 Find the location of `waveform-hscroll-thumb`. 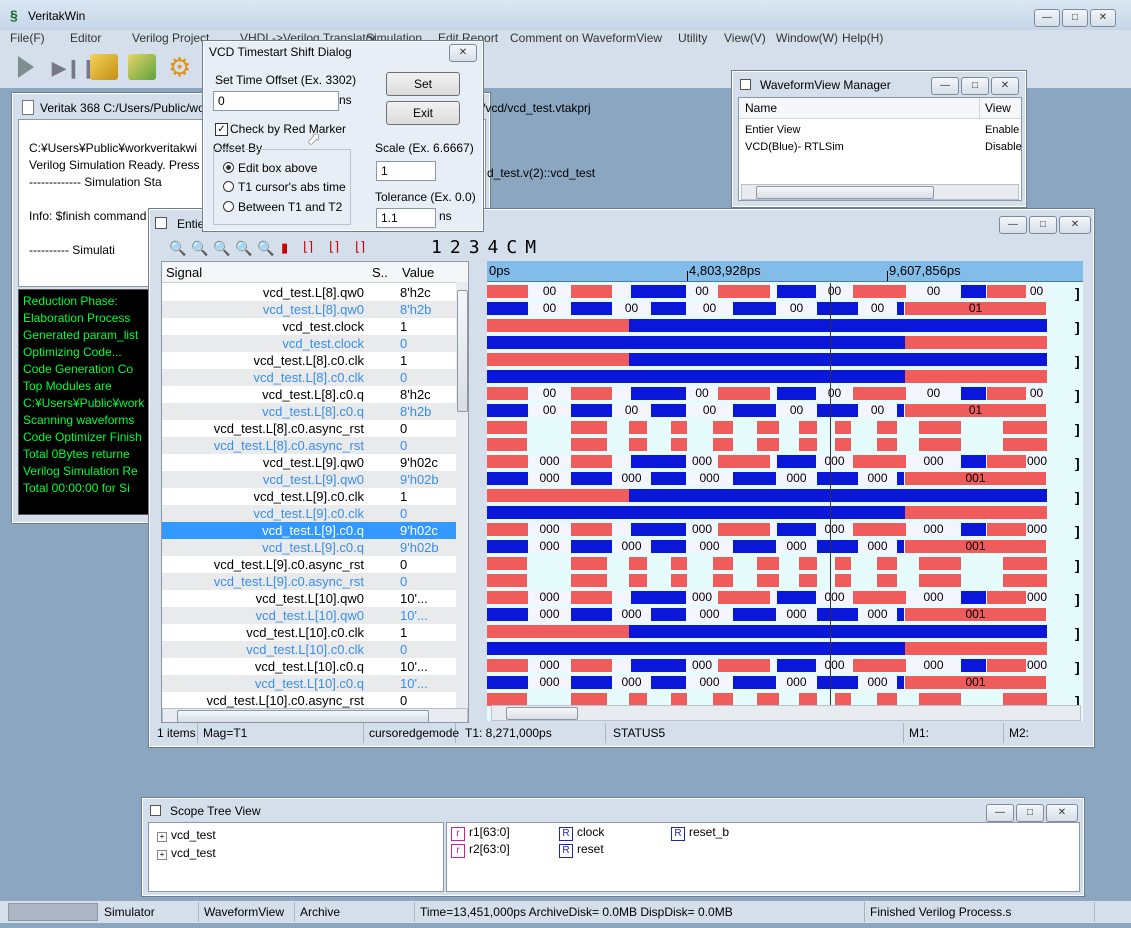

waveform-hscroll-thumb is located at coordinates (542, 713).